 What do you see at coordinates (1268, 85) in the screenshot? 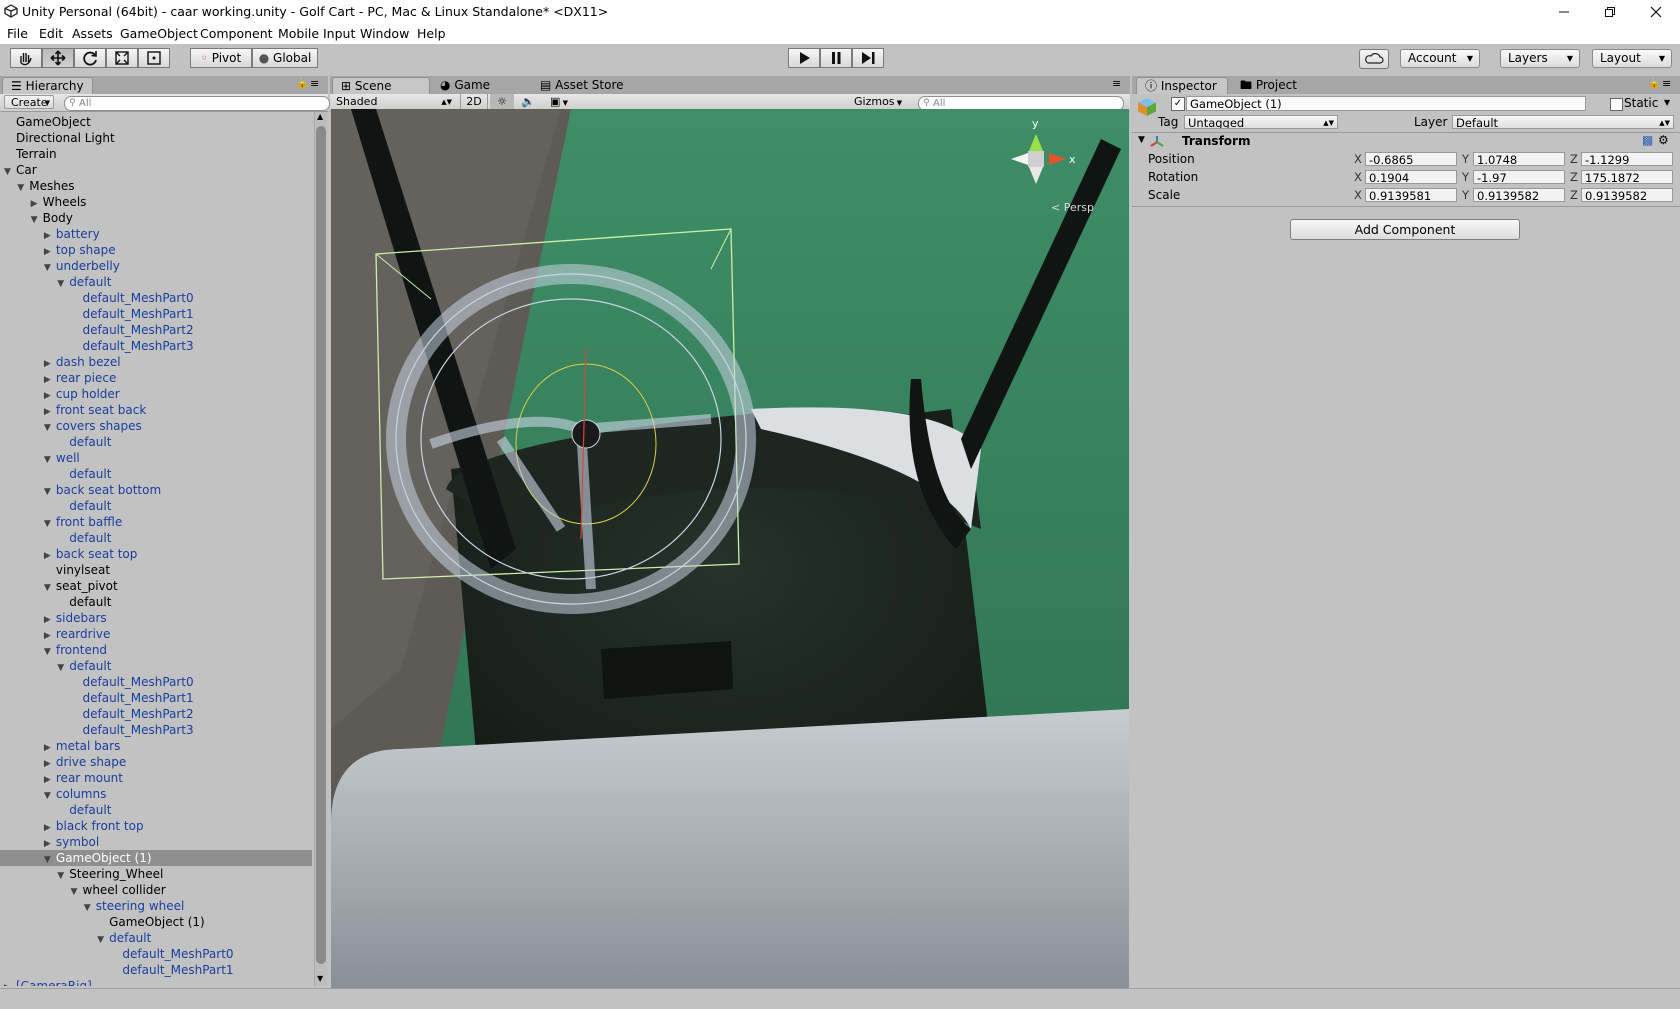
I see `tab-project: 🖿 Project` at bounding box center [1268, 85].